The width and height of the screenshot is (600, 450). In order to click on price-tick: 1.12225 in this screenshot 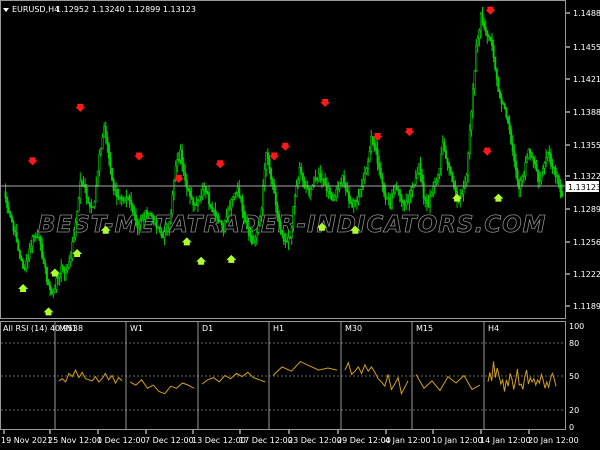, I will do `click(586, 274)`.